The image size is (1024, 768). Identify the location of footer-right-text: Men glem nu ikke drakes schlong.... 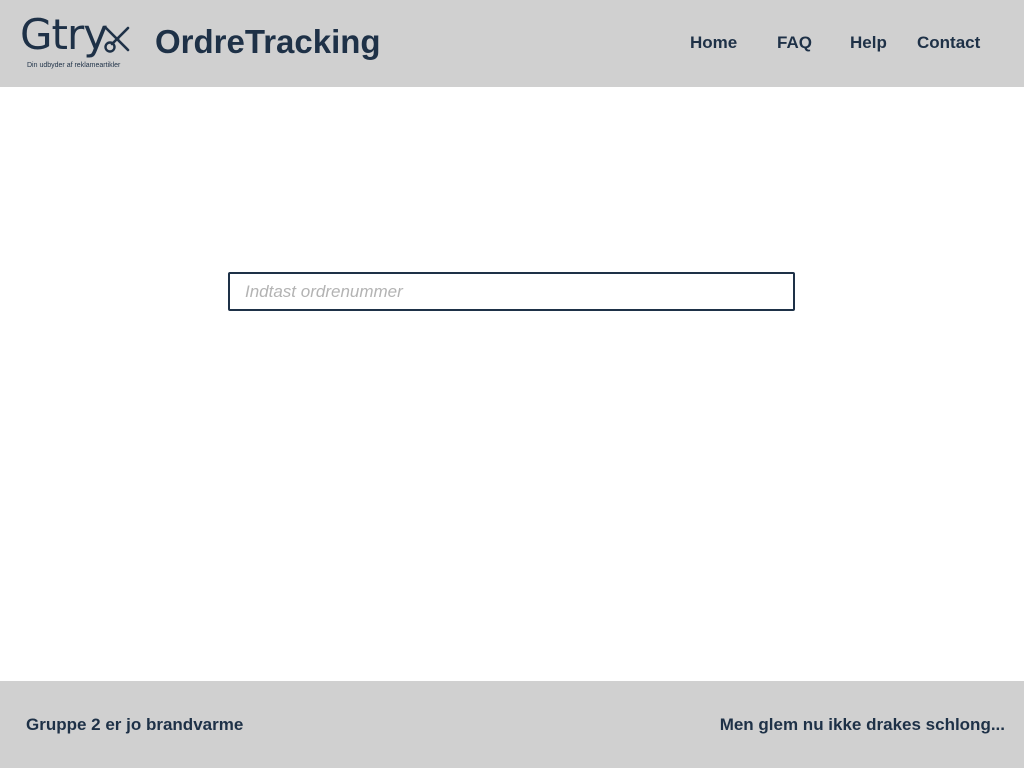
(862, 724).